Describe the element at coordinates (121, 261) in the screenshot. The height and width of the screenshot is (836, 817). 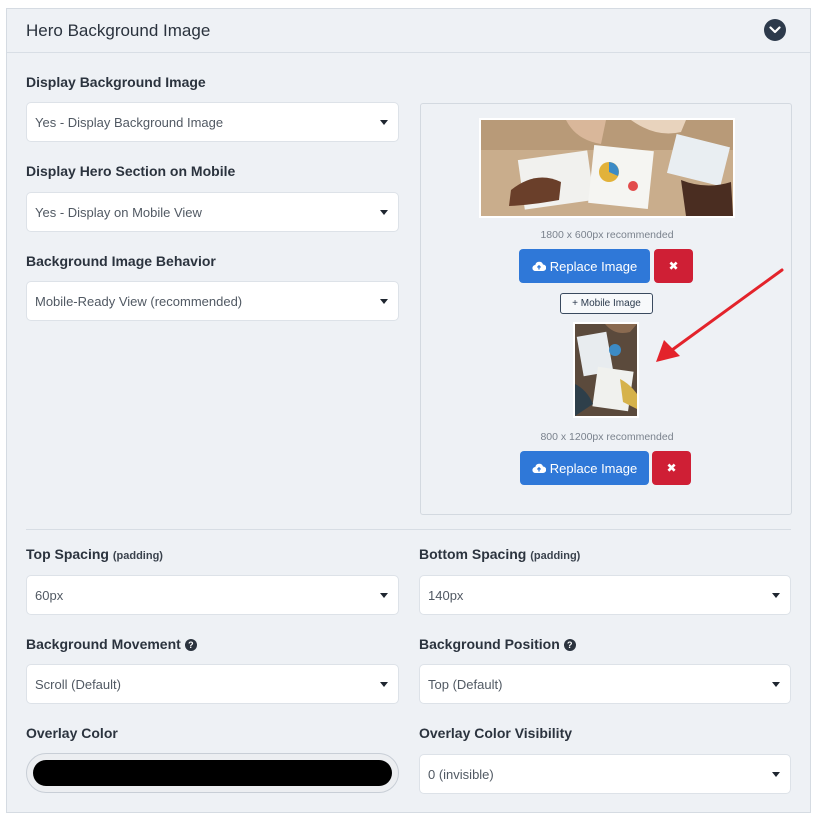
I see `behavior-label: Background Image Behavior` at that location.